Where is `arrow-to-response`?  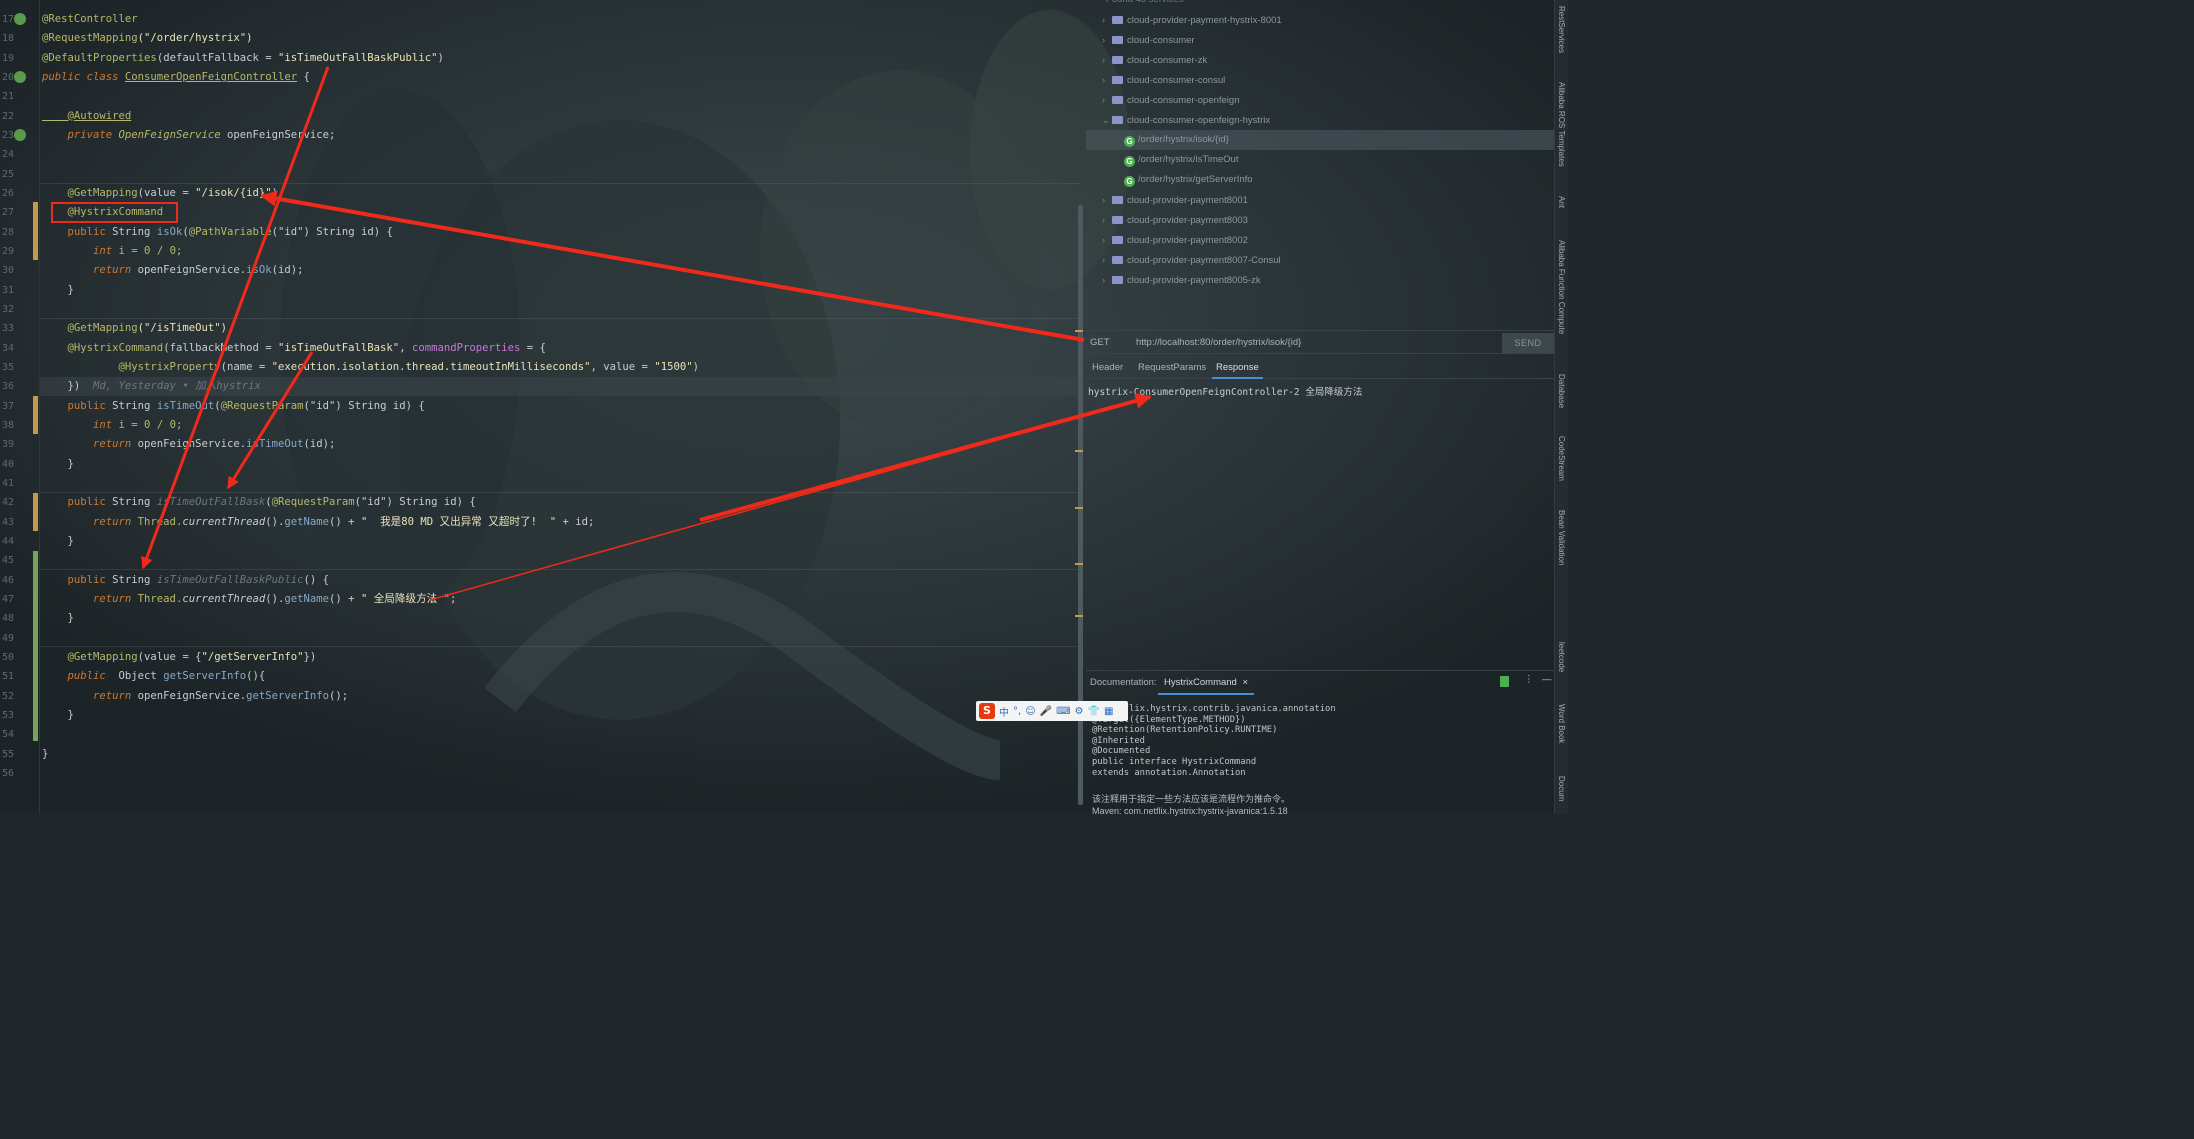
arrow-to-response is located at coordinates (925, 457).